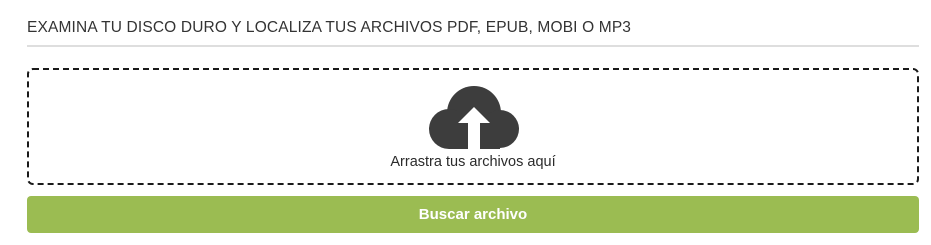 The height and width of the screenshot is (245, 931). What do you see at coordinates (473, 162) in the screenshot?
I see `dropzone-label: Arrastra tus archivos aquí` at bounding box center [473, 162].